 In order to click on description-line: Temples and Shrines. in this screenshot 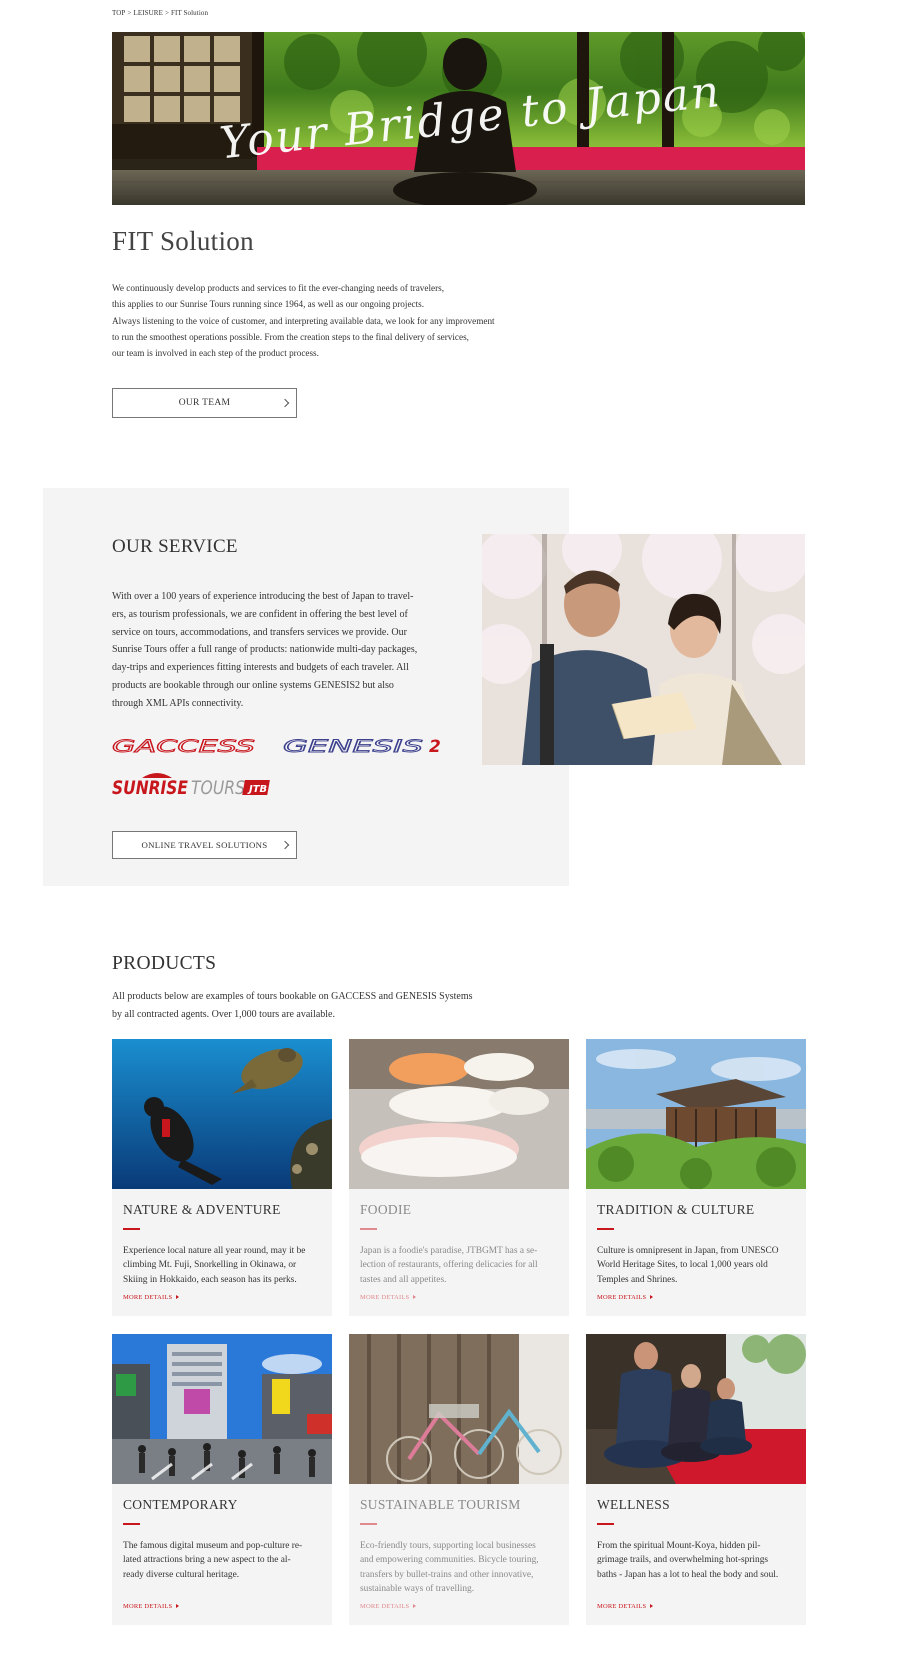, I will do `click(637, 1279)`.